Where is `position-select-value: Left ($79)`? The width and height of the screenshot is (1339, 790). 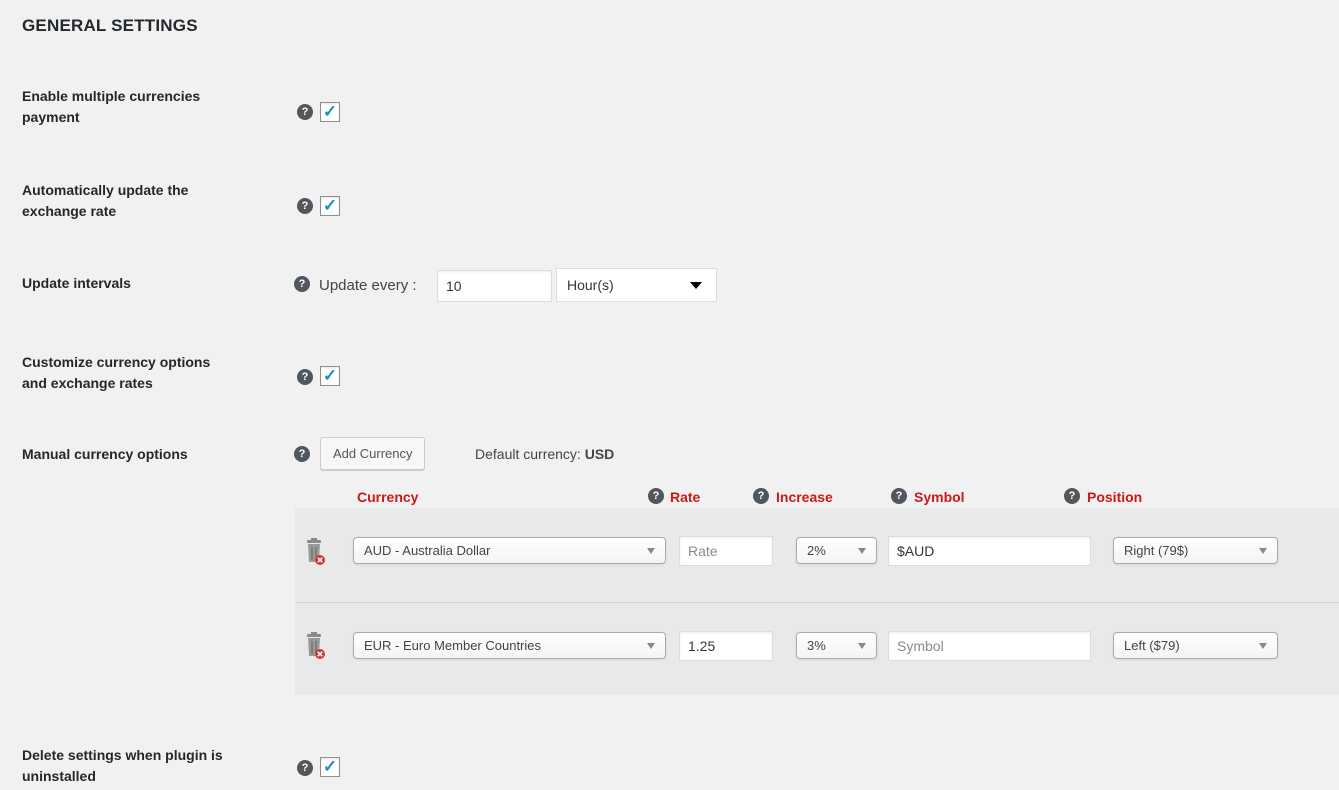
position-select-value: Left ($79) is located at coordinates (1152, 645).